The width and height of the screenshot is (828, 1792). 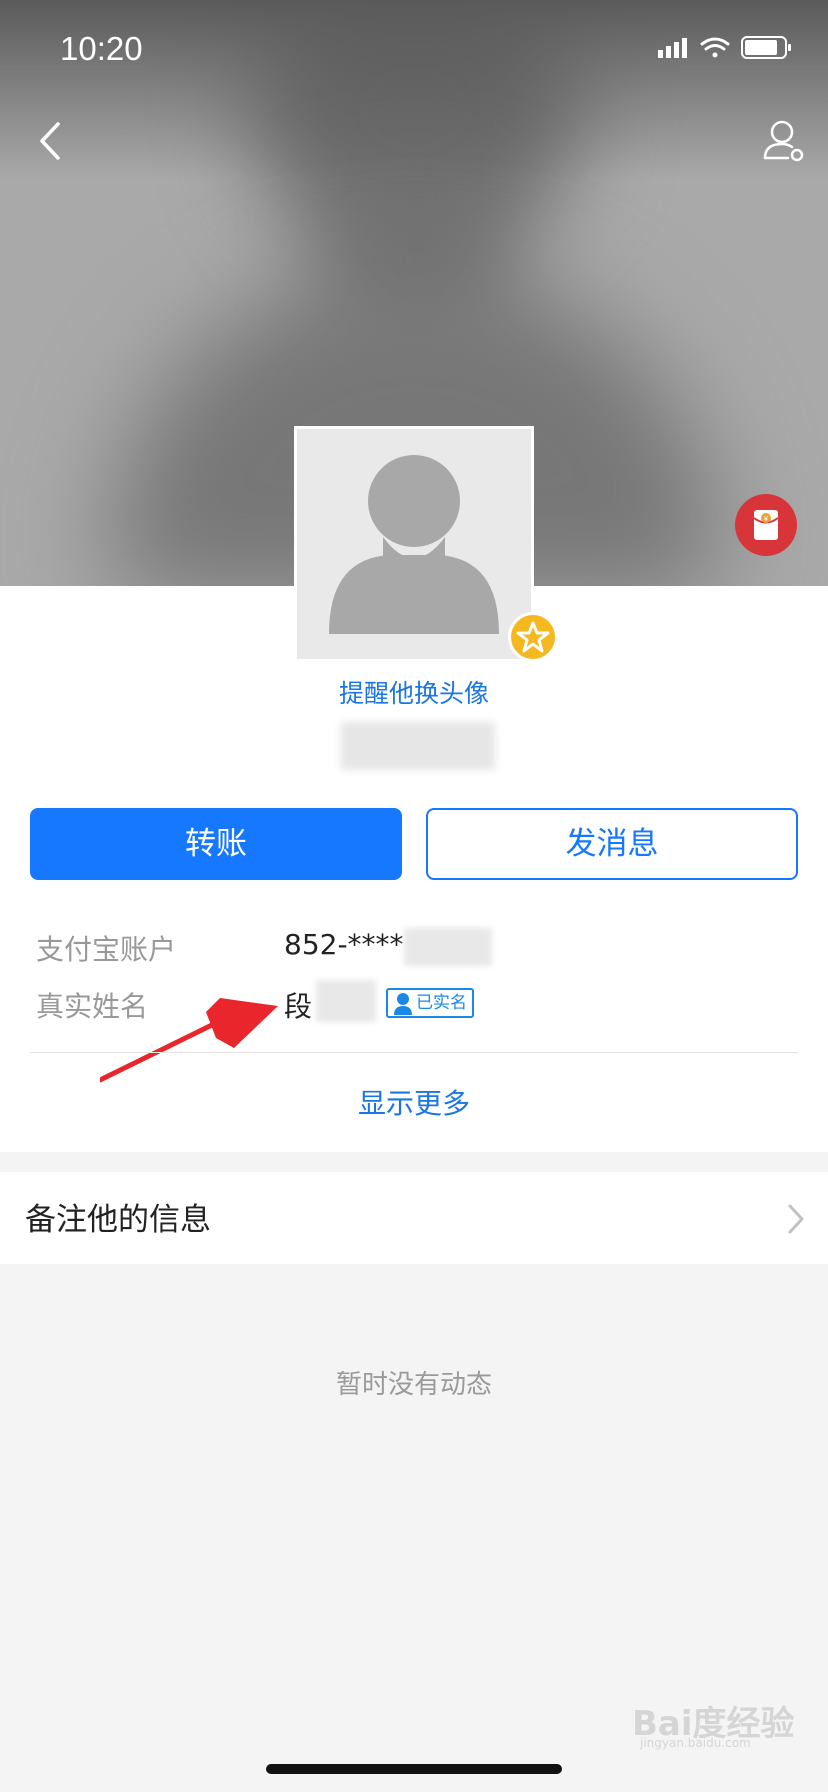 I want to click on watermark-sub: jingyan.baidu.com, so click(x=695, y=1743).